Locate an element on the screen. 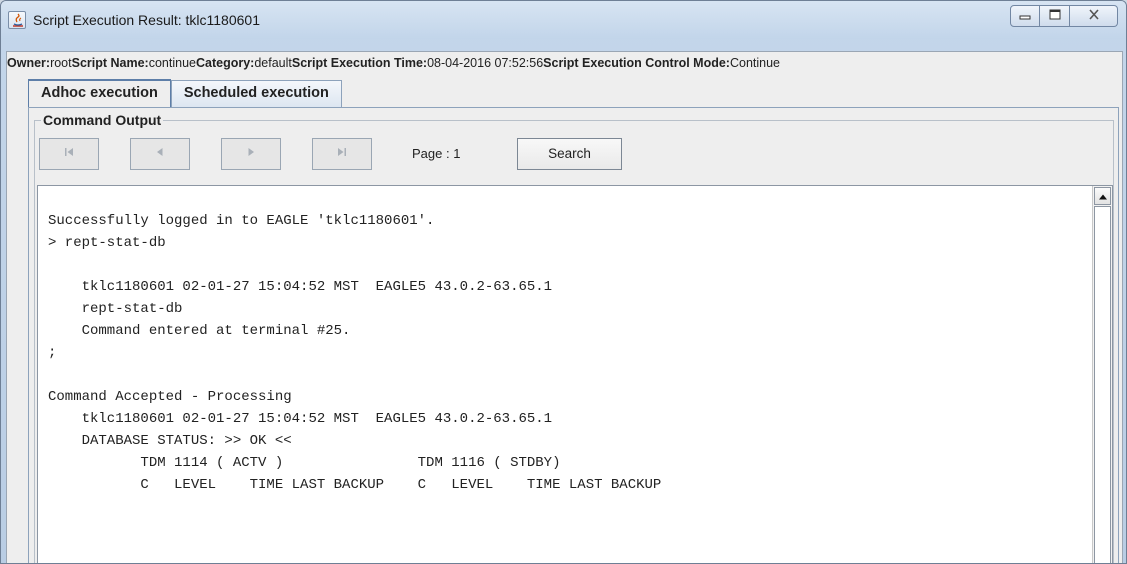 Image resolution: width=1127 pixels, height=564 pixels. last-page-button is located at coordinates (342, 154).